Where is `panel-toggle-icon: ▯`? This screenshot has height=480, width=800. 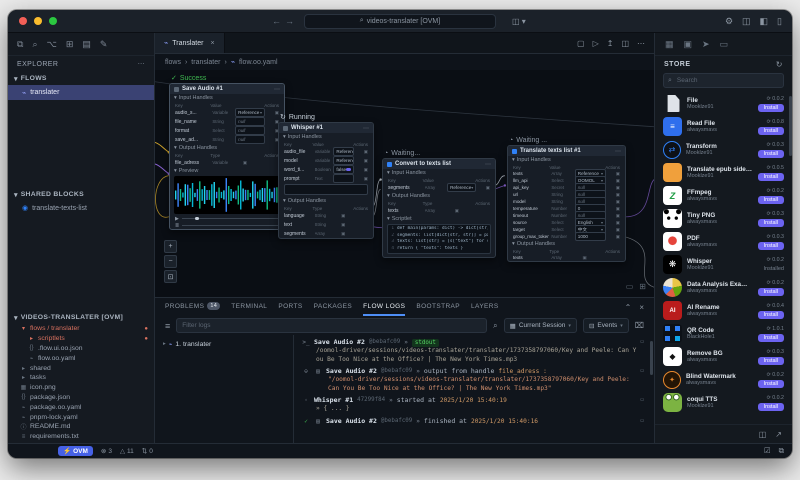 panel-toggle-icon: ▯ is located at coordinates (779, 21).